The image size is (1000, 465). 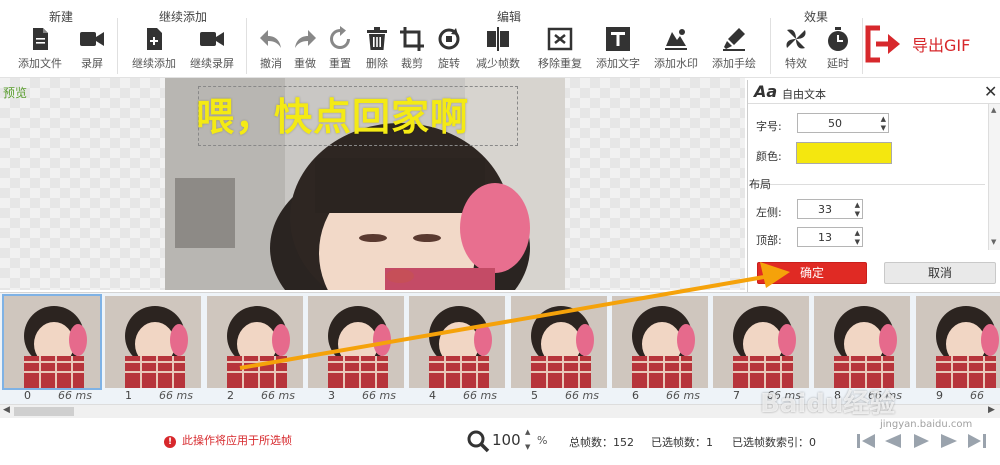 I want to click on add-watermark-label: 添加水印, so click(x=676, y=63).